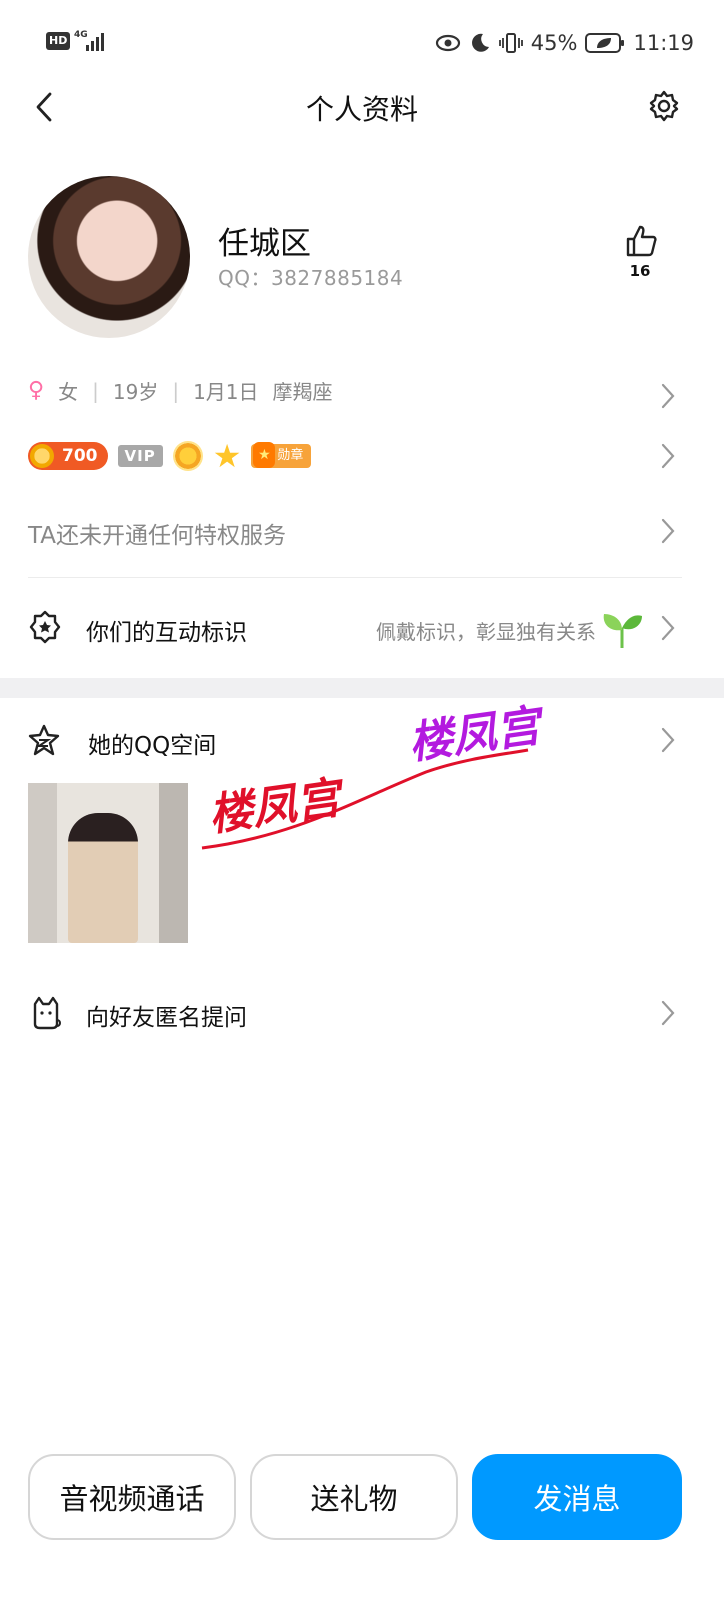  Describe the element at coordinates (170, 456) in the screenshot. I see `badges-row: 700 VIP ★ 勋章` at that location.